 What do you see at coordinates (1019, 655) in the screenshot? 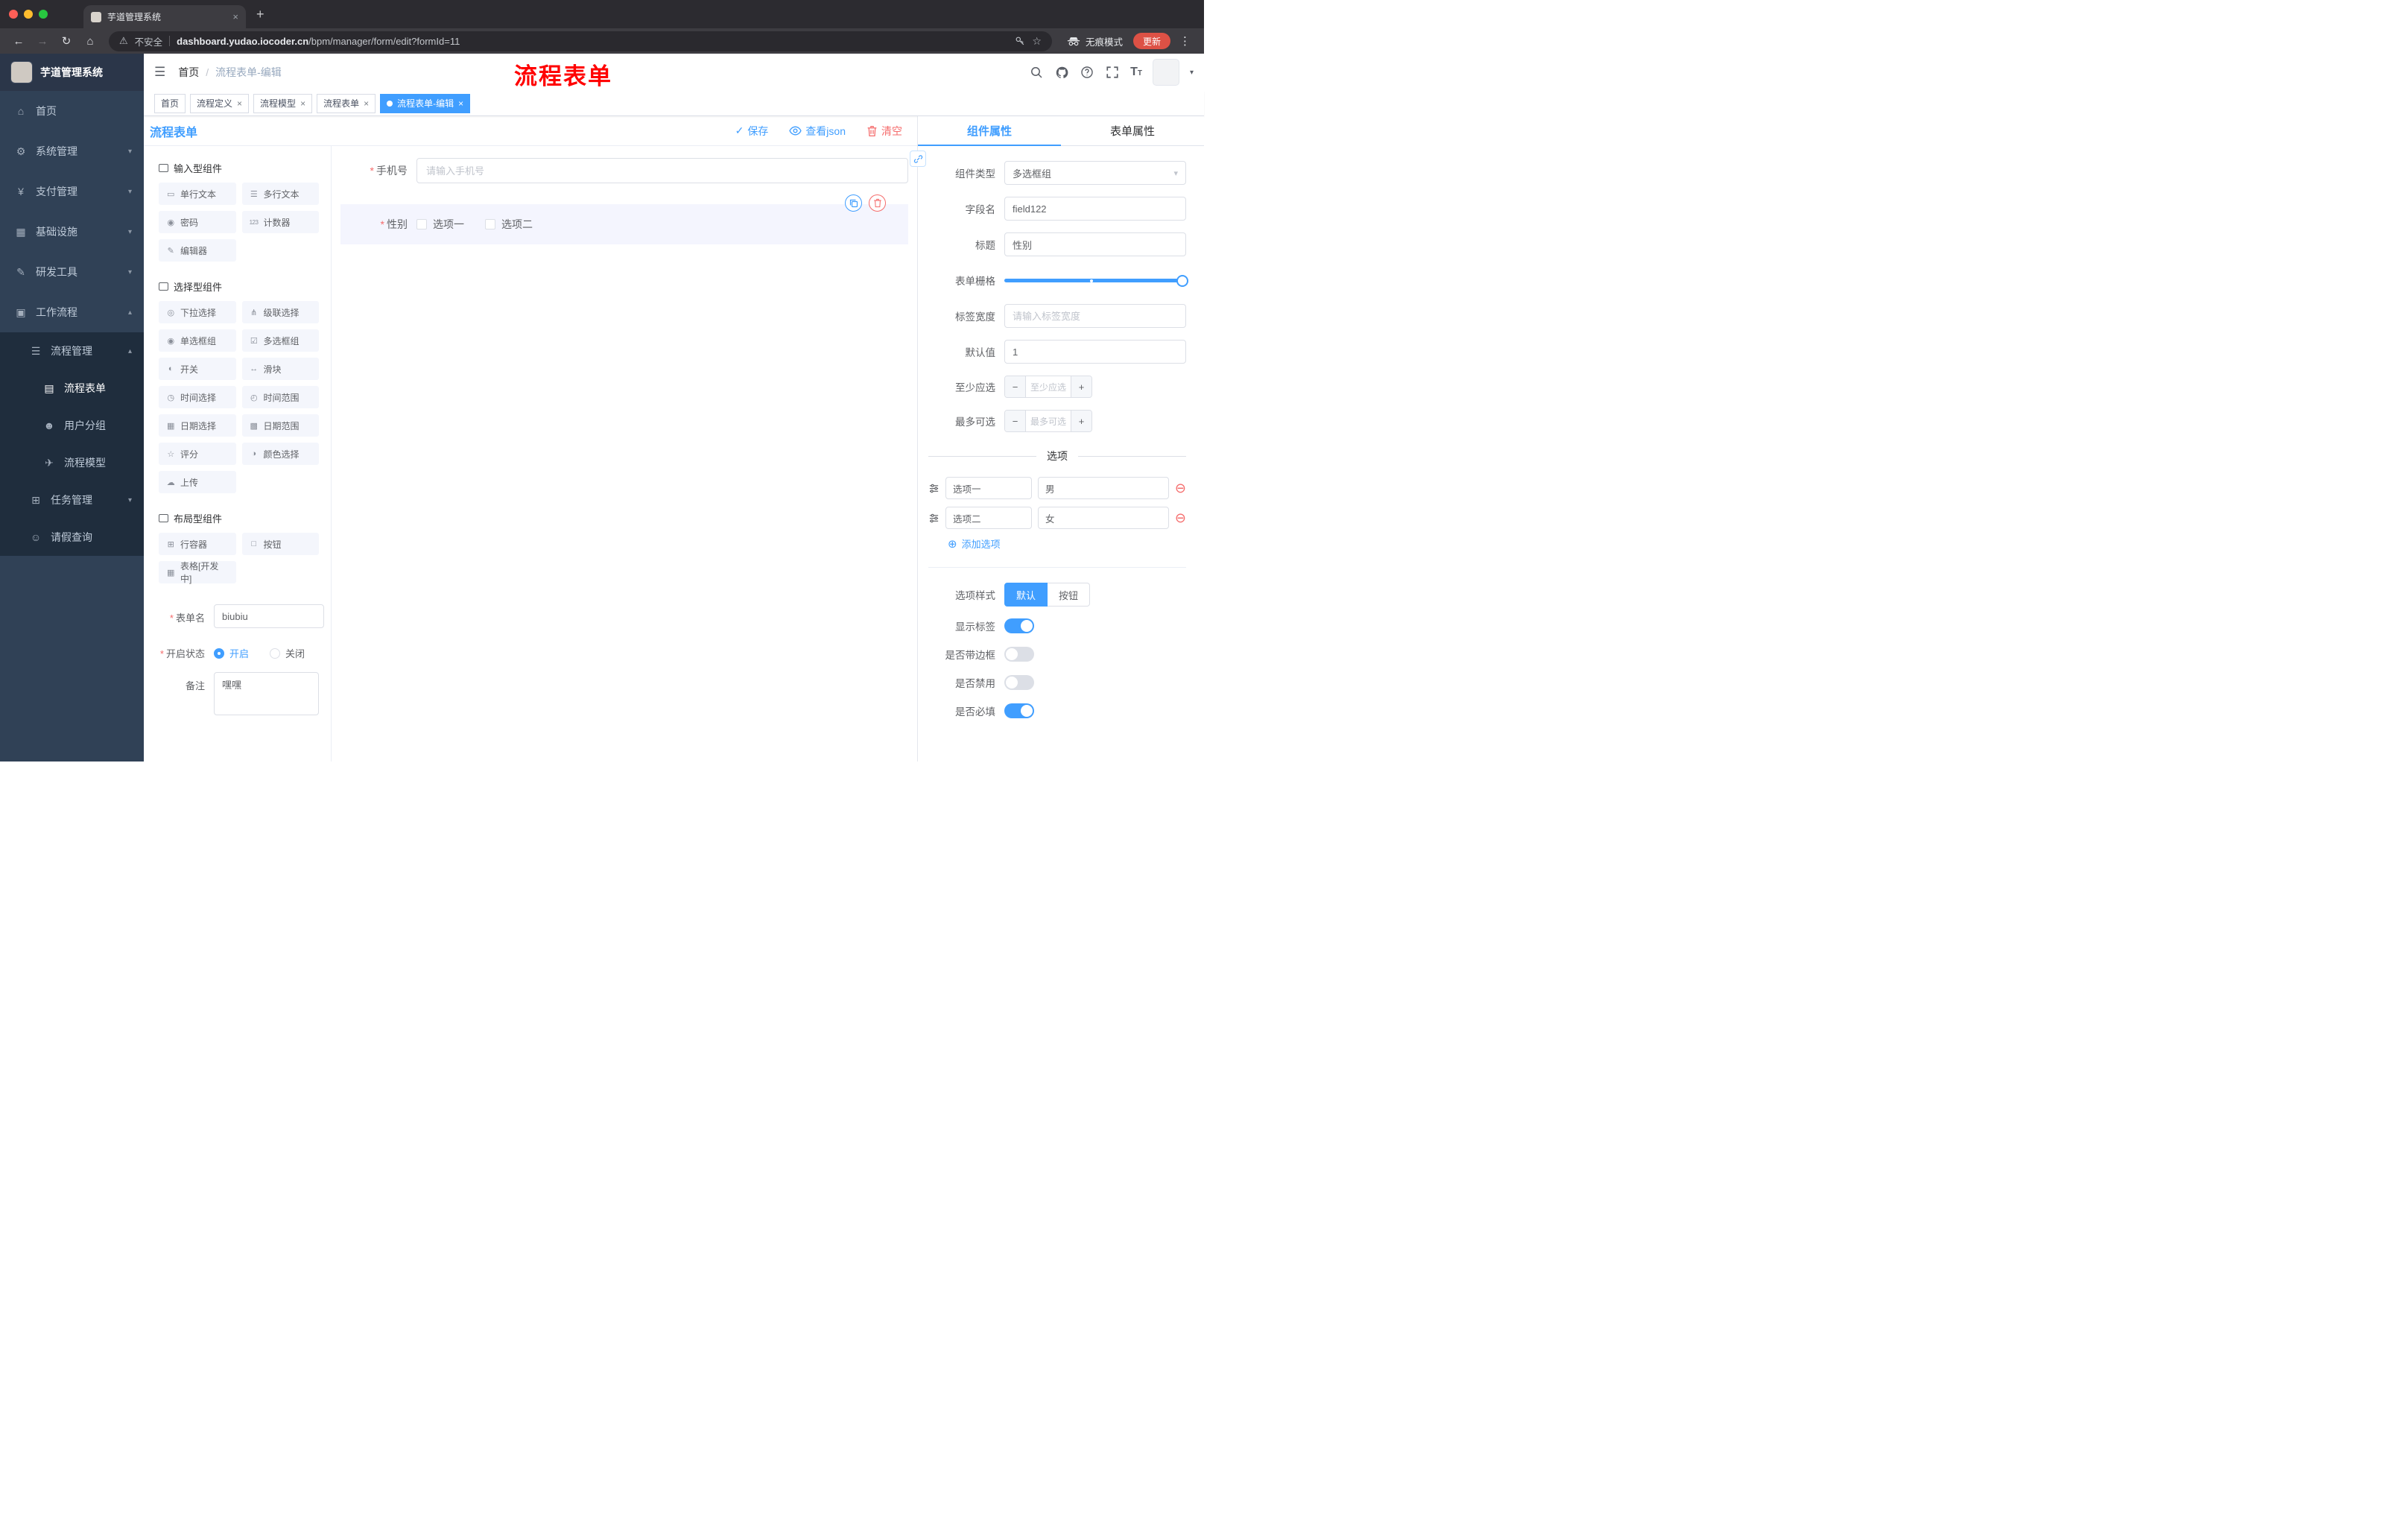
I see `border-switch` at bounding box center [1019, 655].